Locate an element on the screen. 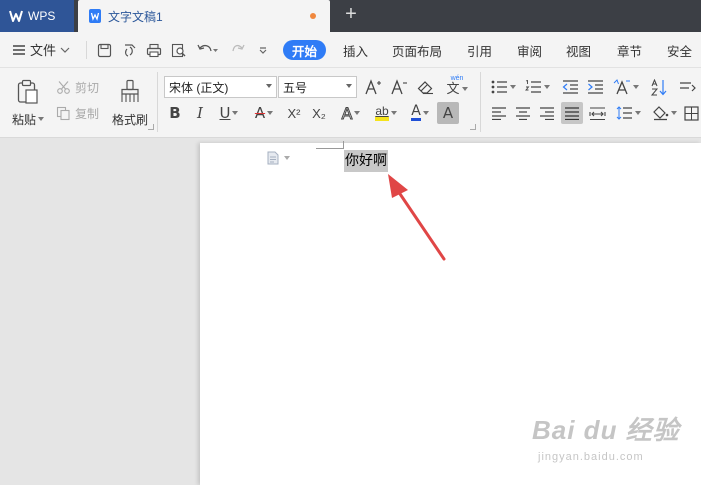 The height and width of the screenshot is (485, 701). text-effect-button: A is located at coordinates (351, 113).